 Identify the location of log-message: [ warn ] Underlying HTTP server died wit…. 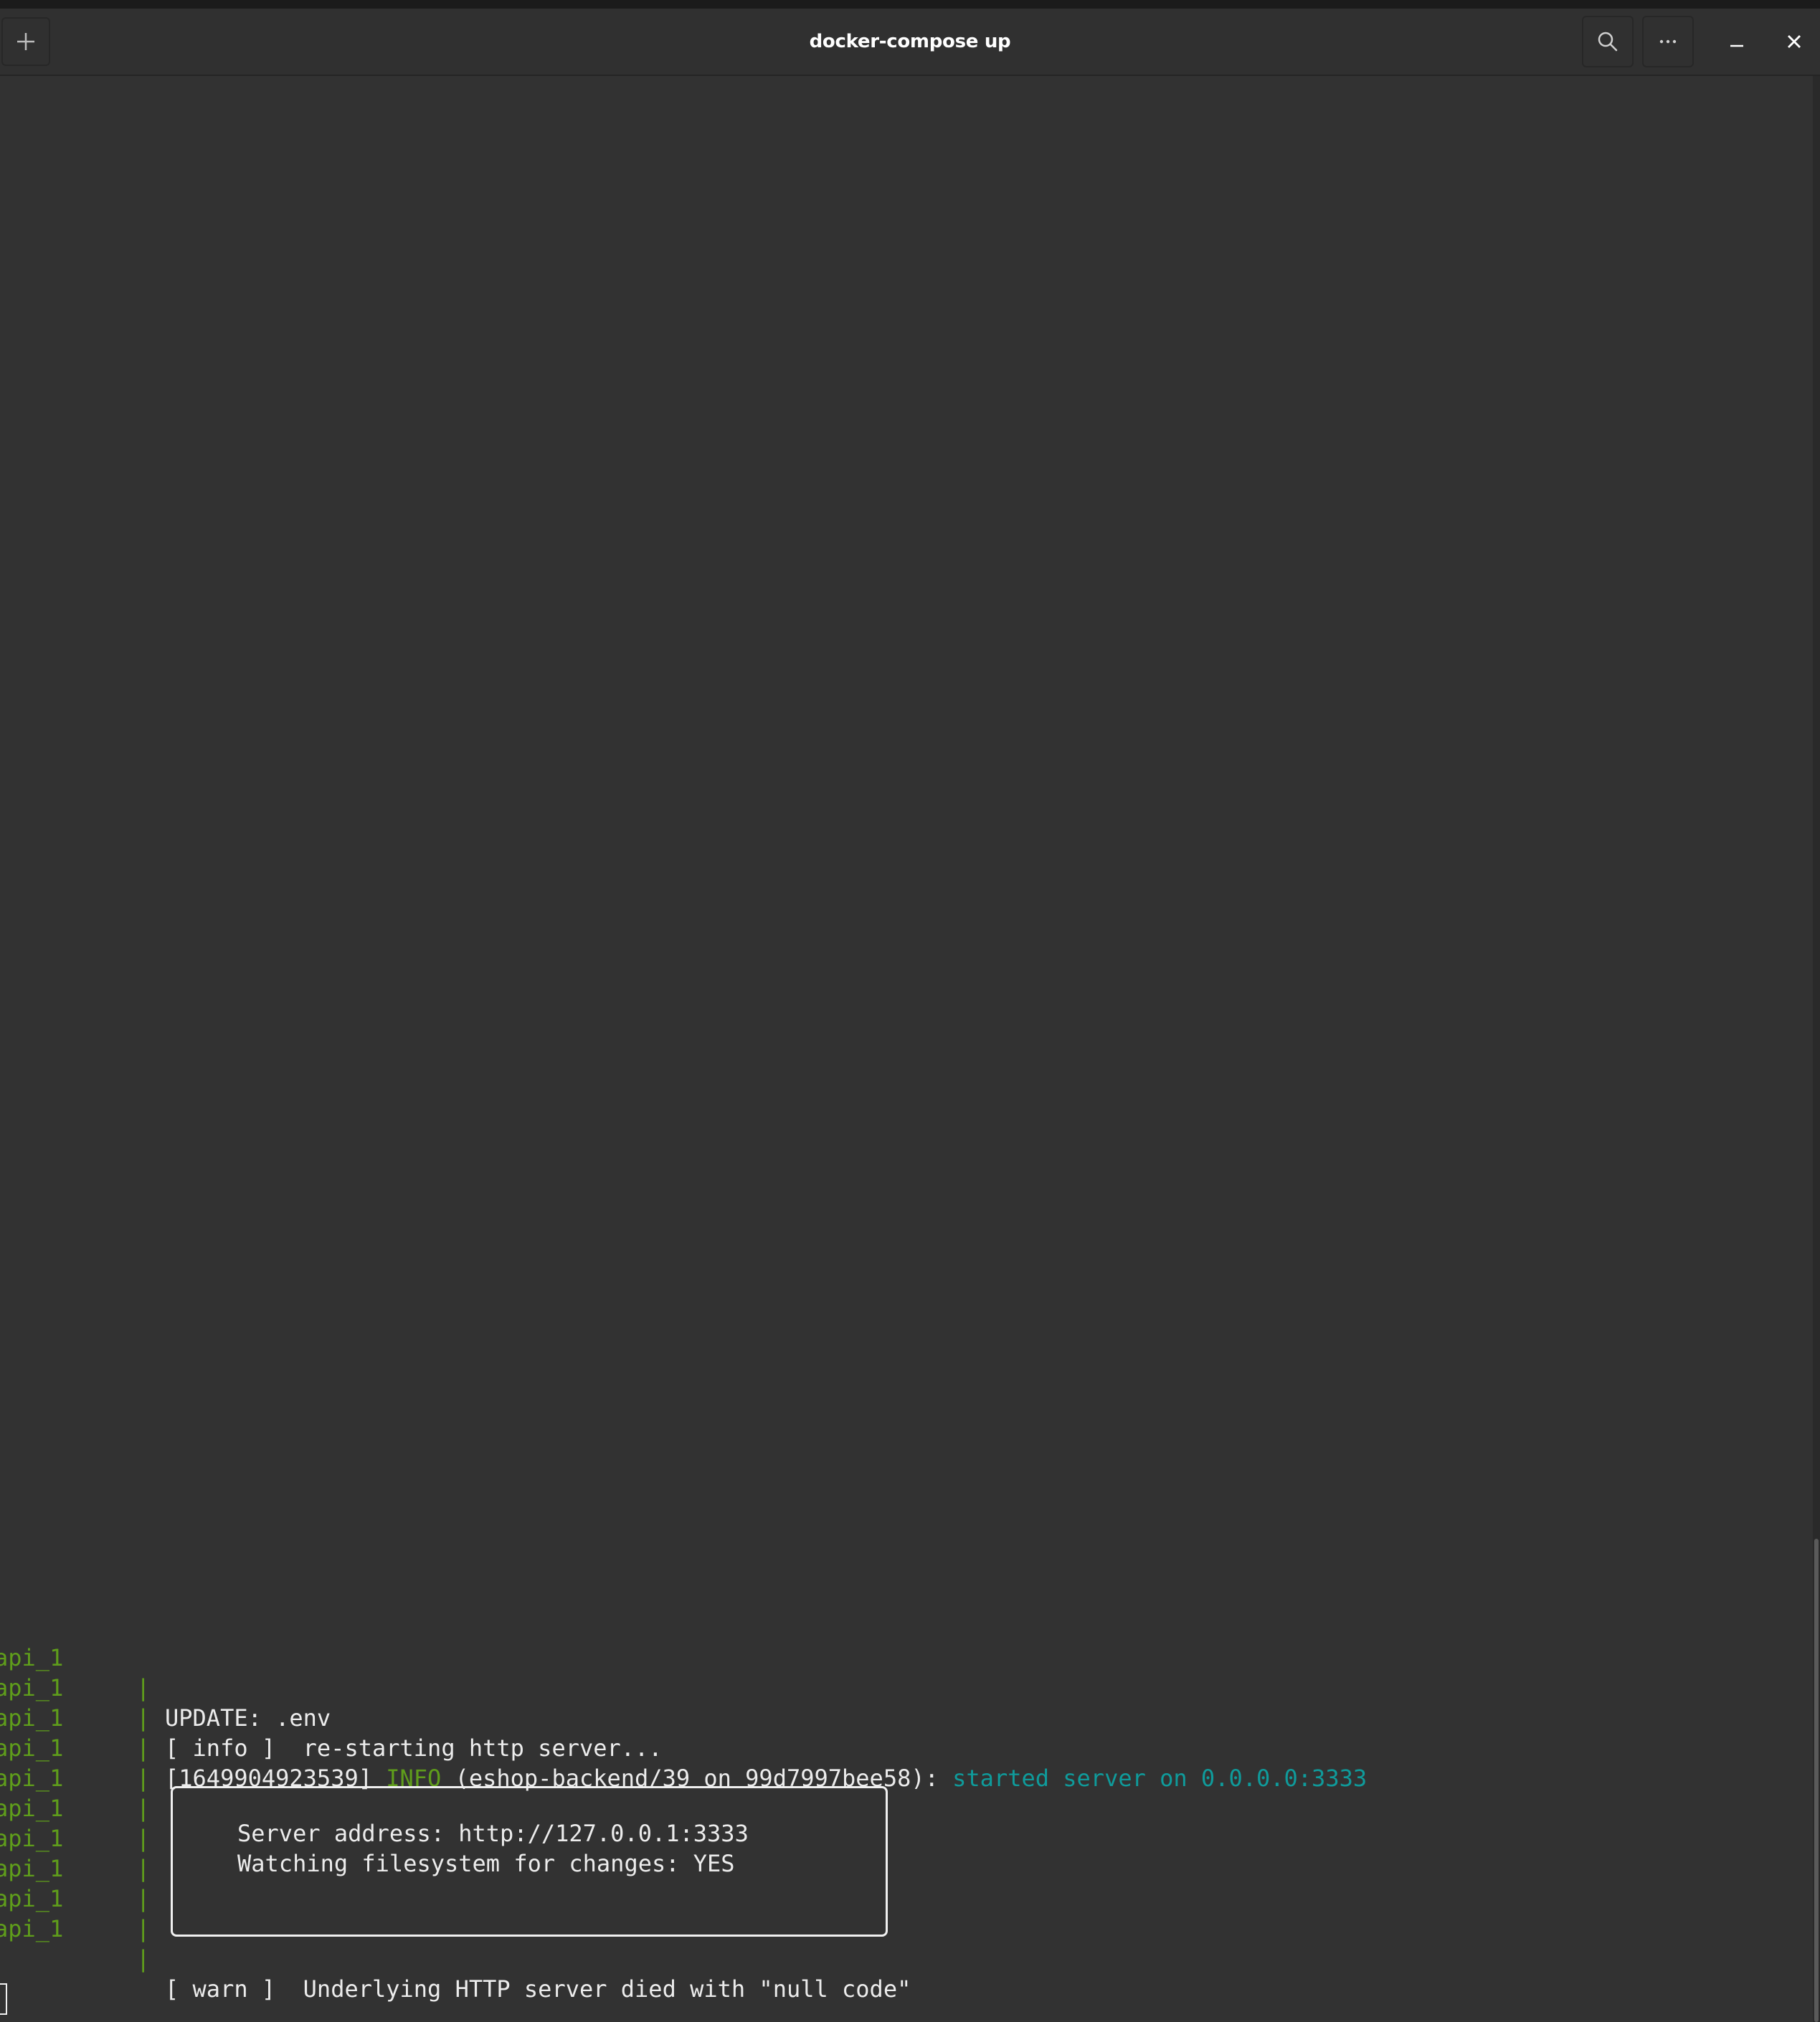
(538, 1989).